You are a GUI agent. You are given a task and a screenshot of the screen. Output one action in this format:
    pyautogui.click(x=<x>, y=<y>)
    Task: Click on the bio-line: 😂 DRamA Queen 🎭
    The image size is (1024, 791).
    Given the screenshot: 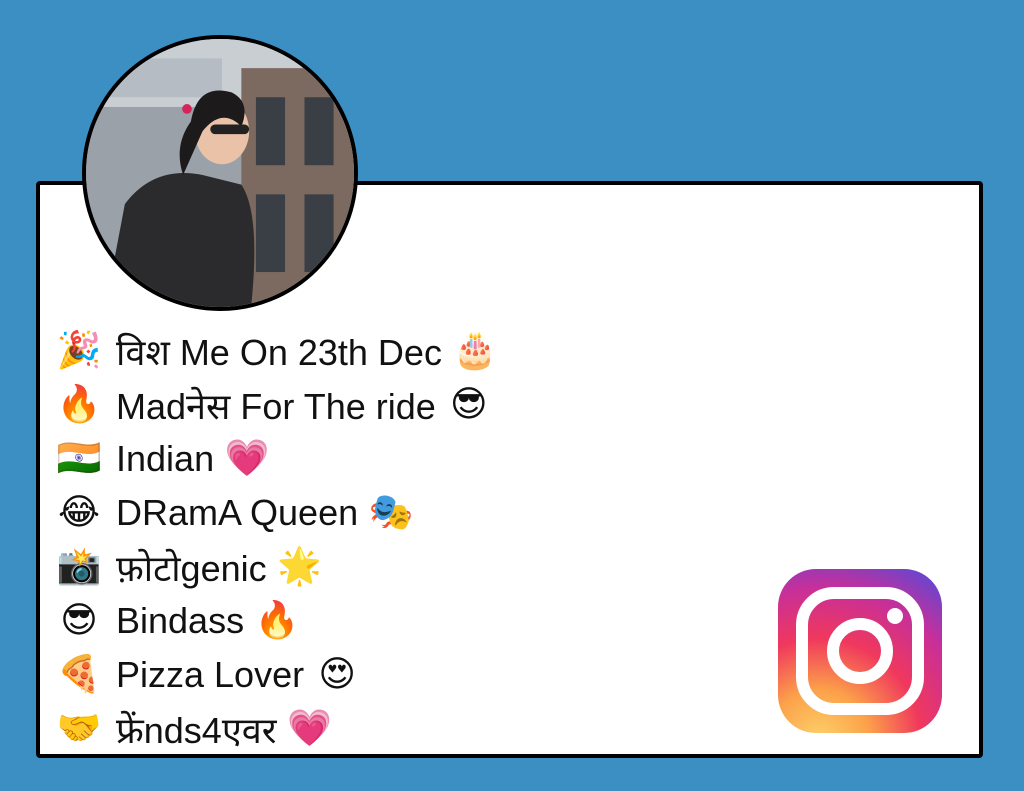 What is the action you would take?
    pyautogui.click(x=277, y=513)
    